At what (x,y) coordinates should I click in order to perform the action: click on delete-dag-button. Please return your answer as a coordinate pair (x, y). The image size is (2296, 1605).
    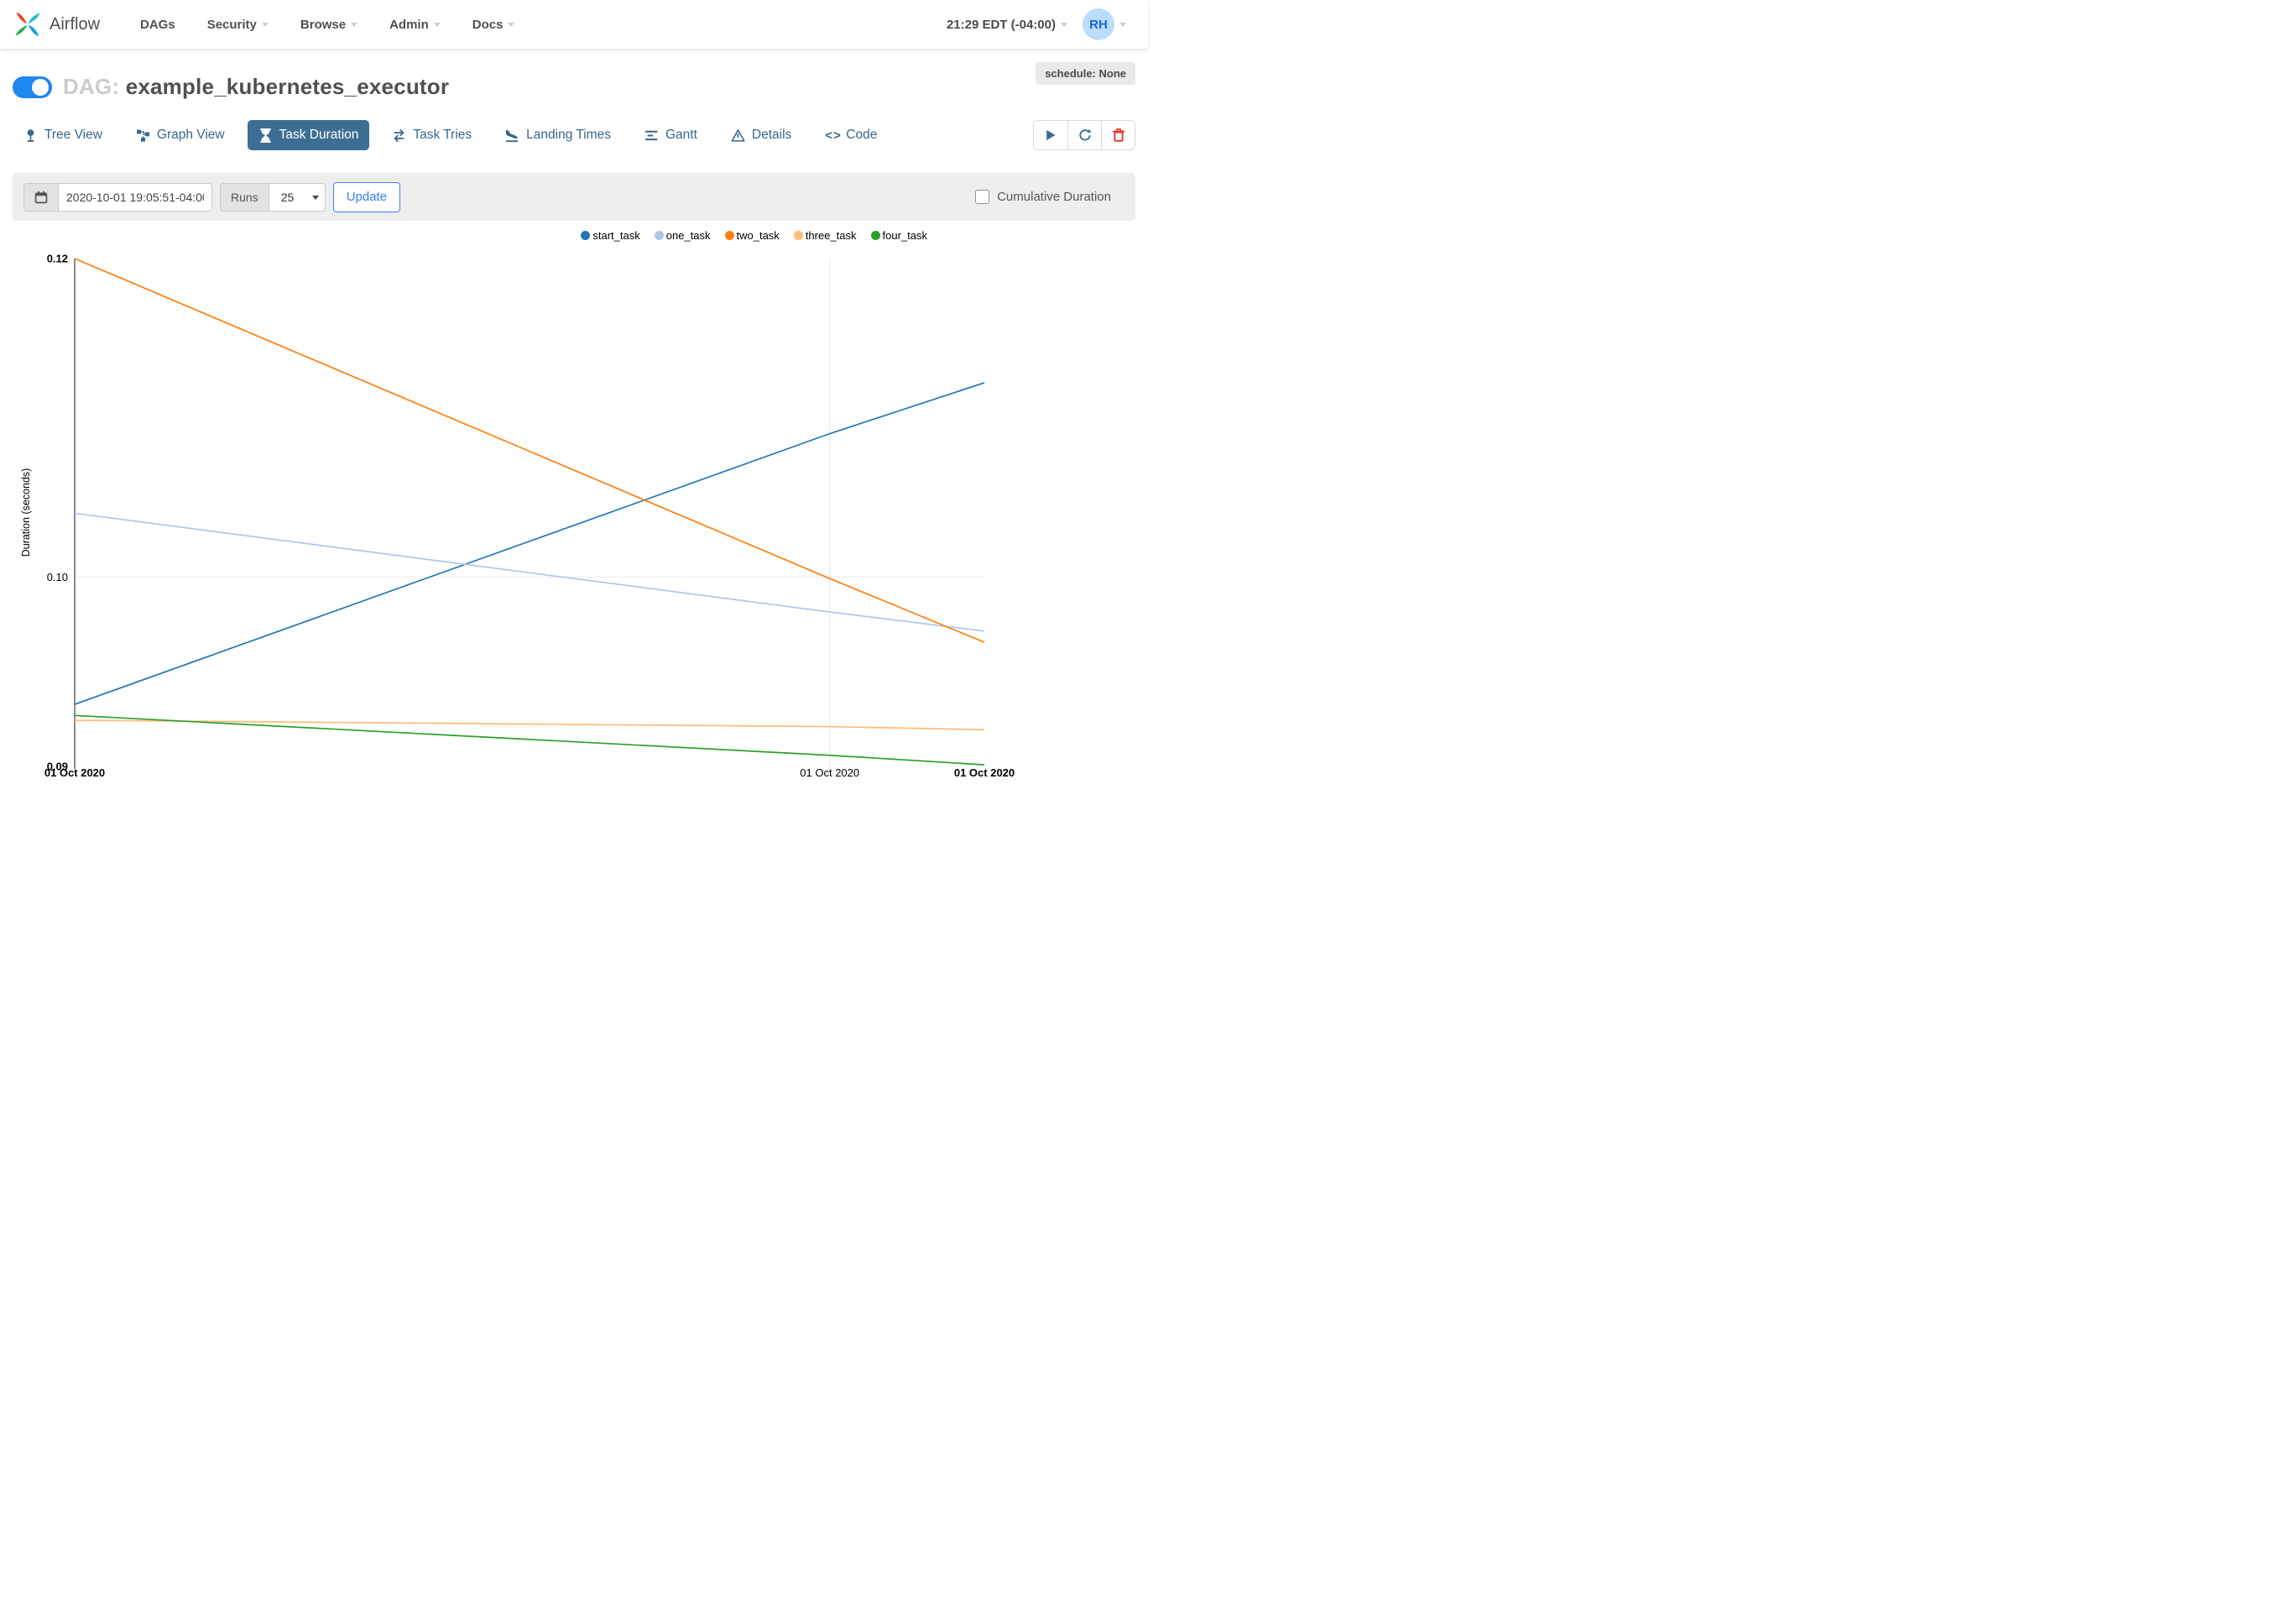
    Looking at the image, I should click on (1118, 135).